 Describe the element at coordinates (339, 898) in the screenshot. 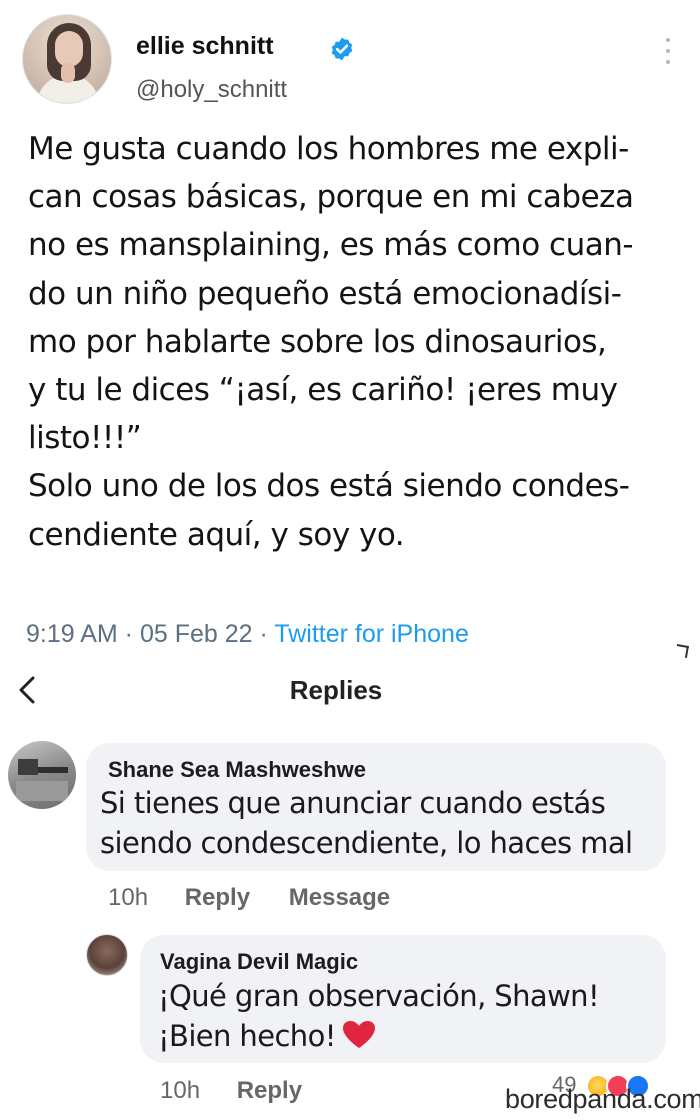

I see `message-button: Message` at that location.